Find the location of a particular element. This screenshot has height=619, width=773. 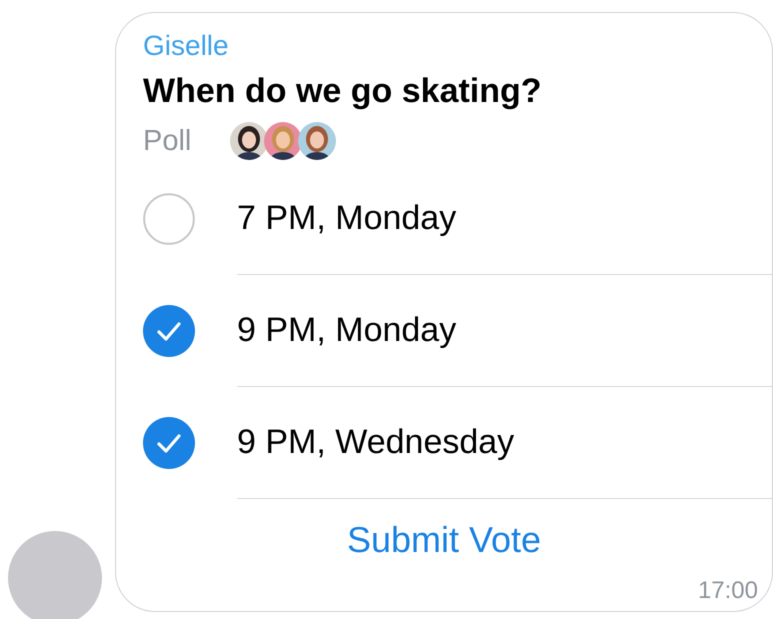

poll-option: 7 PM, Monday is located at coordinates (504, 219).